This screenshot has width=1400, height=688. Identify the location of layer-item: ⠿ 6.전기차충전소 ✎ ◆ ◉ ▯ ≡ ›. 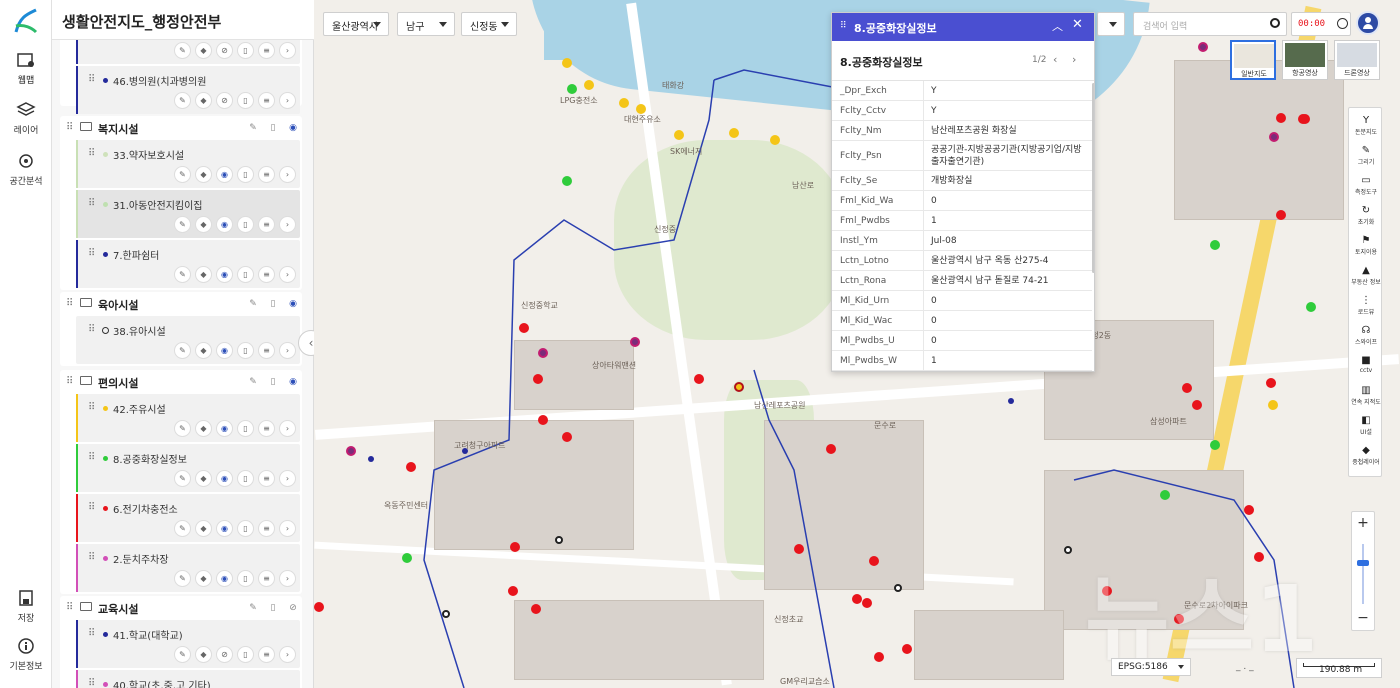
(188, 518).